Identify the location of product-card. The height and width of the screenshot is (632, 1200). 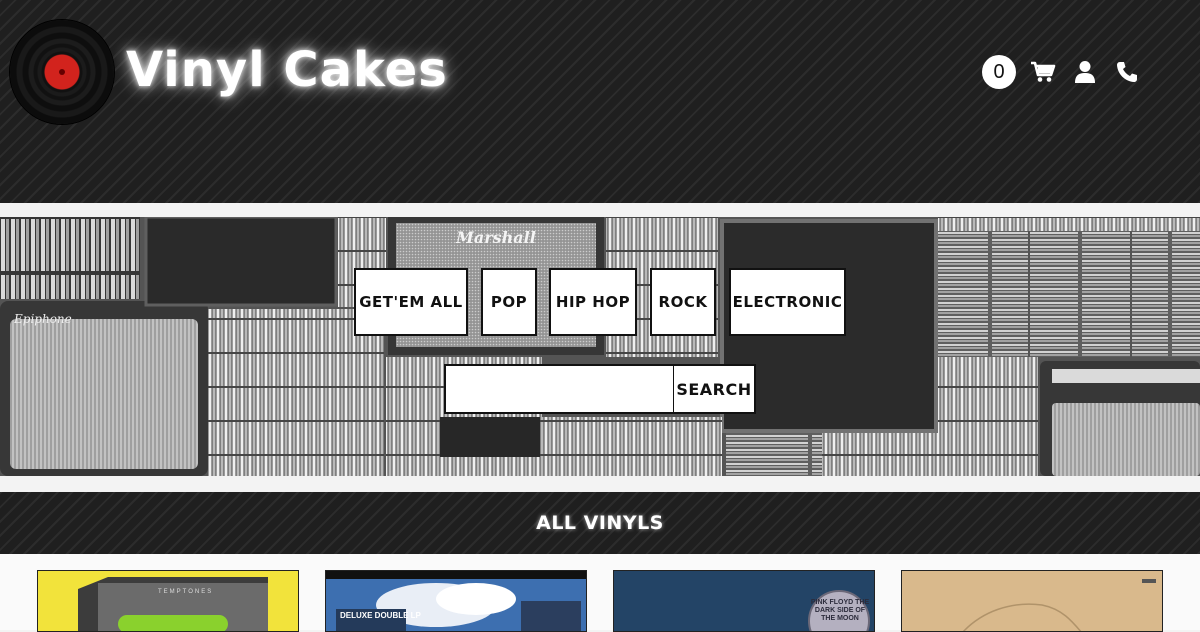
(1032, 601).